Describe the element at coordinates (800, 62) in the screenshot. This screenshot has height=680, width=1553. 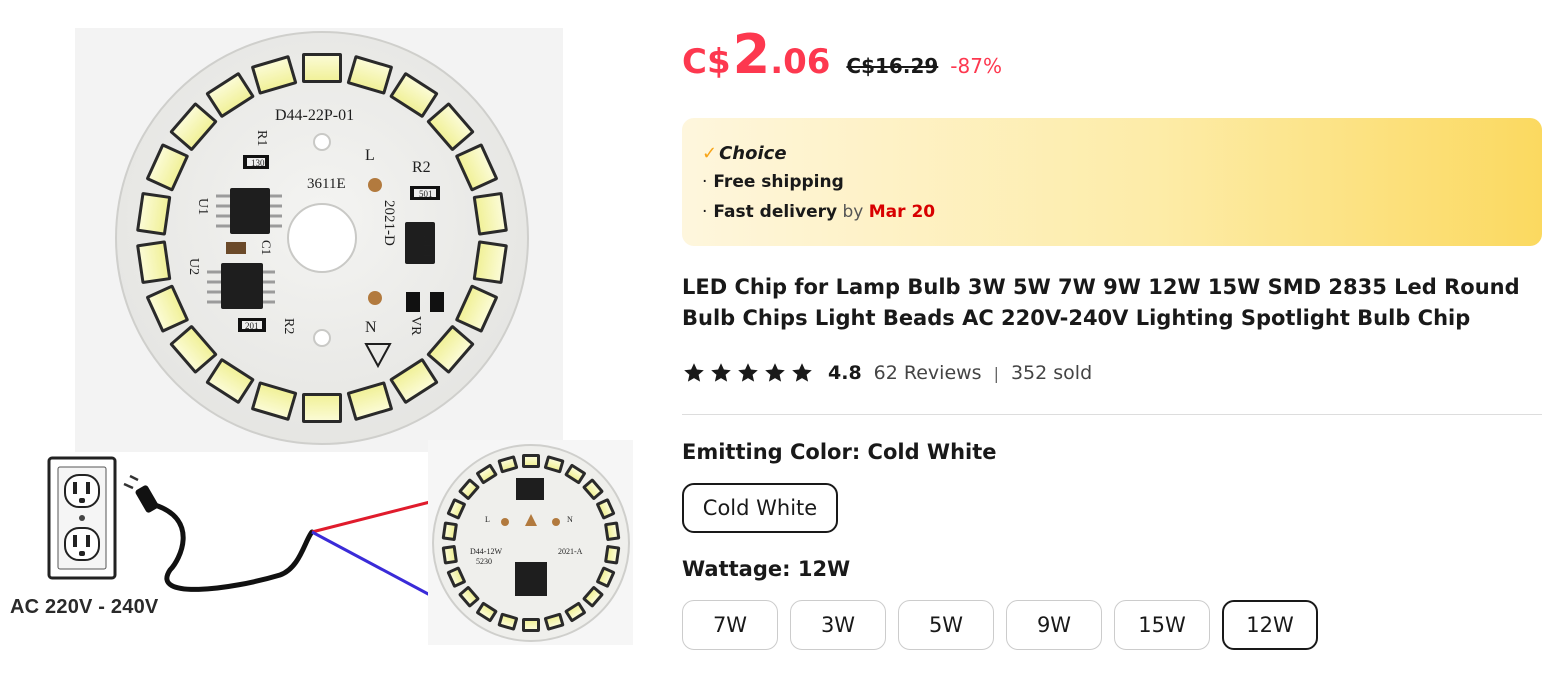
I see `price-decimal: .06` at that location.